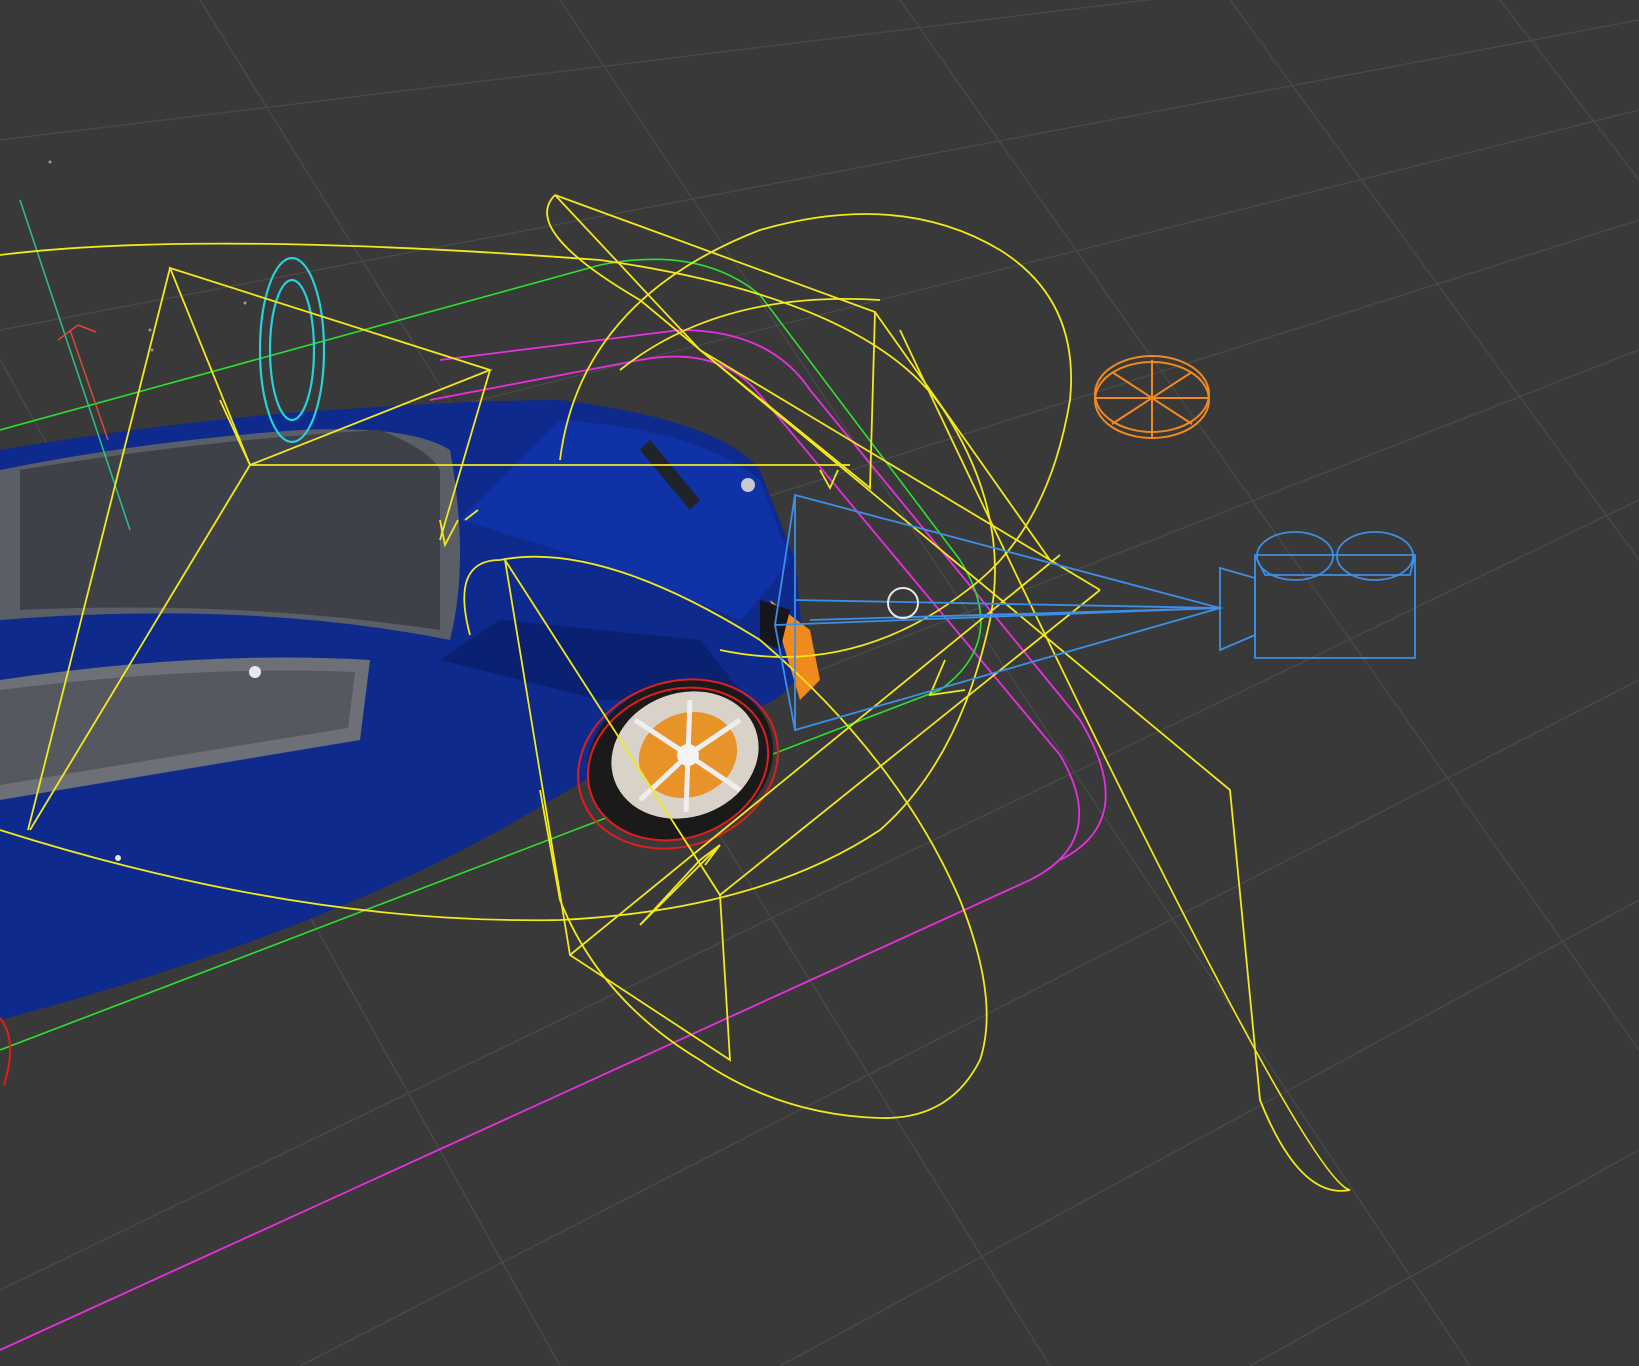  I want to click on camera-gizmo, so click(1095, 612).